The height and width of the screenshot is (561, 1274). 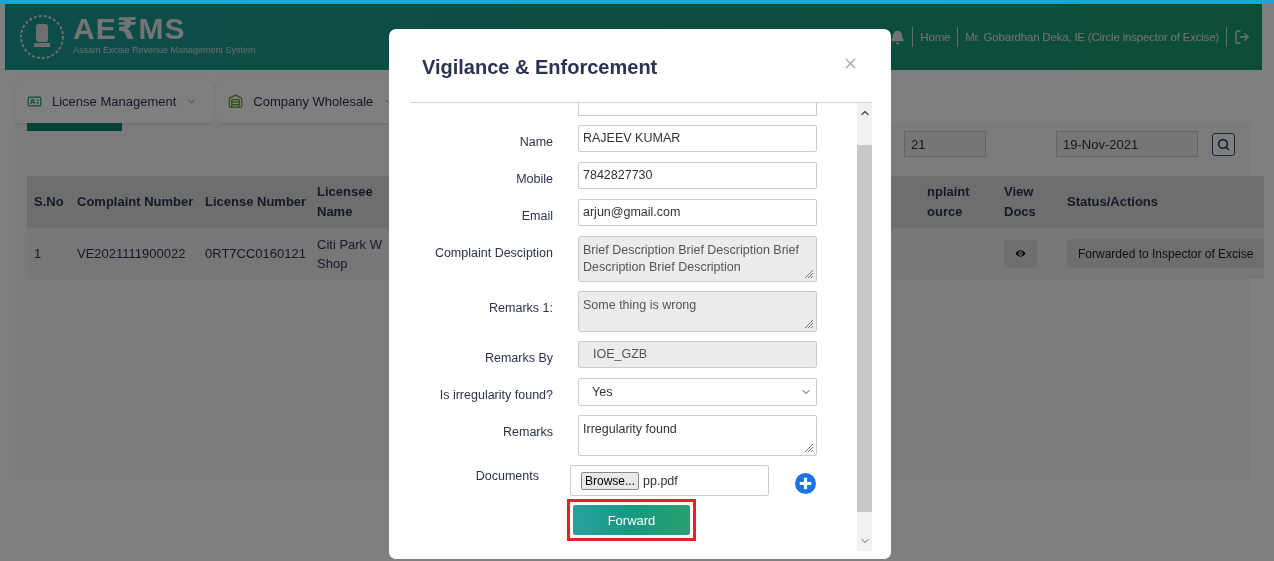 I want to click on logo-text: AE₹MS, so click(x=130, y=29).